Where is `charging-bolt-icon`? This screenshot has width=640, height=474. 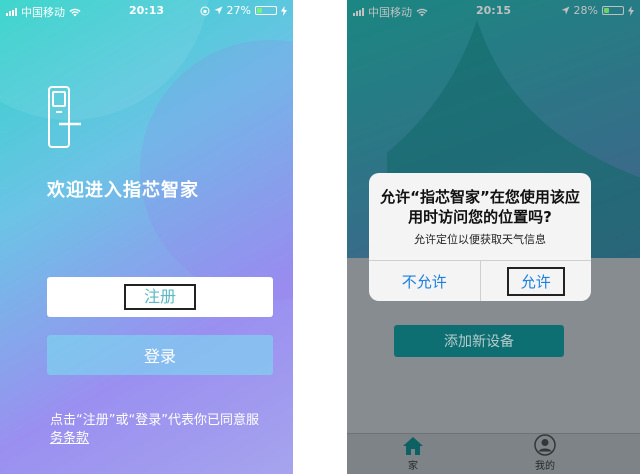 charging-bolt-icon is located at coordinates (284, 10).